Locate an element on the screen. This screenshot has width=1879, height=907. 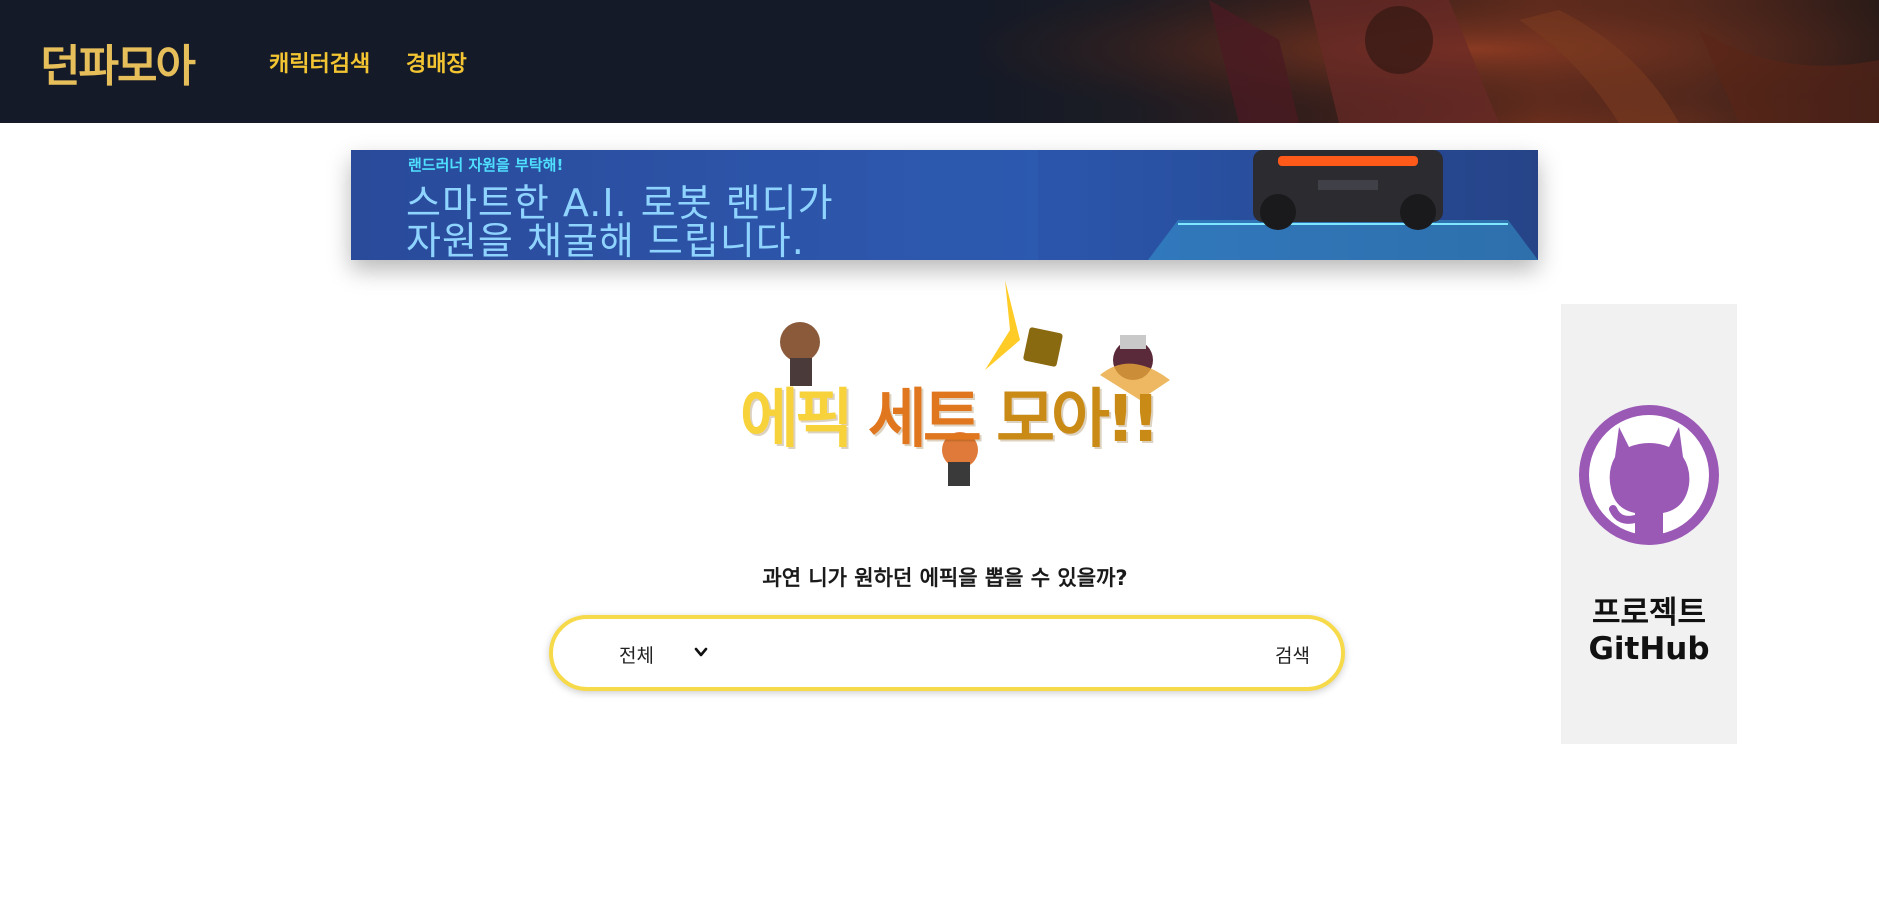
github-label-line-2: GitHub is located at coordinates (1649, 649).